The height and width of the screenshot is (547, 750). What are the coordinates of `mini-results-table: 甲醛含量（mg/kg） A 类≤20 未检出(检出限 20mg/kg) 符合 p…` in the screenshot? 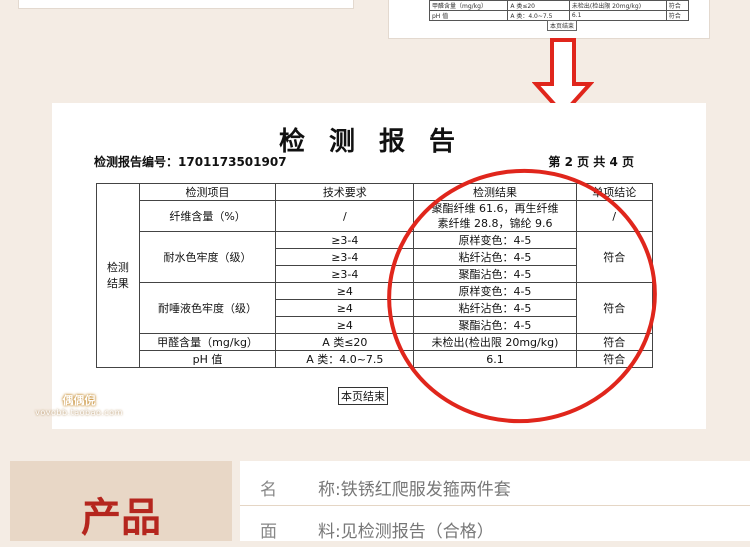 It's located at (559, 10).